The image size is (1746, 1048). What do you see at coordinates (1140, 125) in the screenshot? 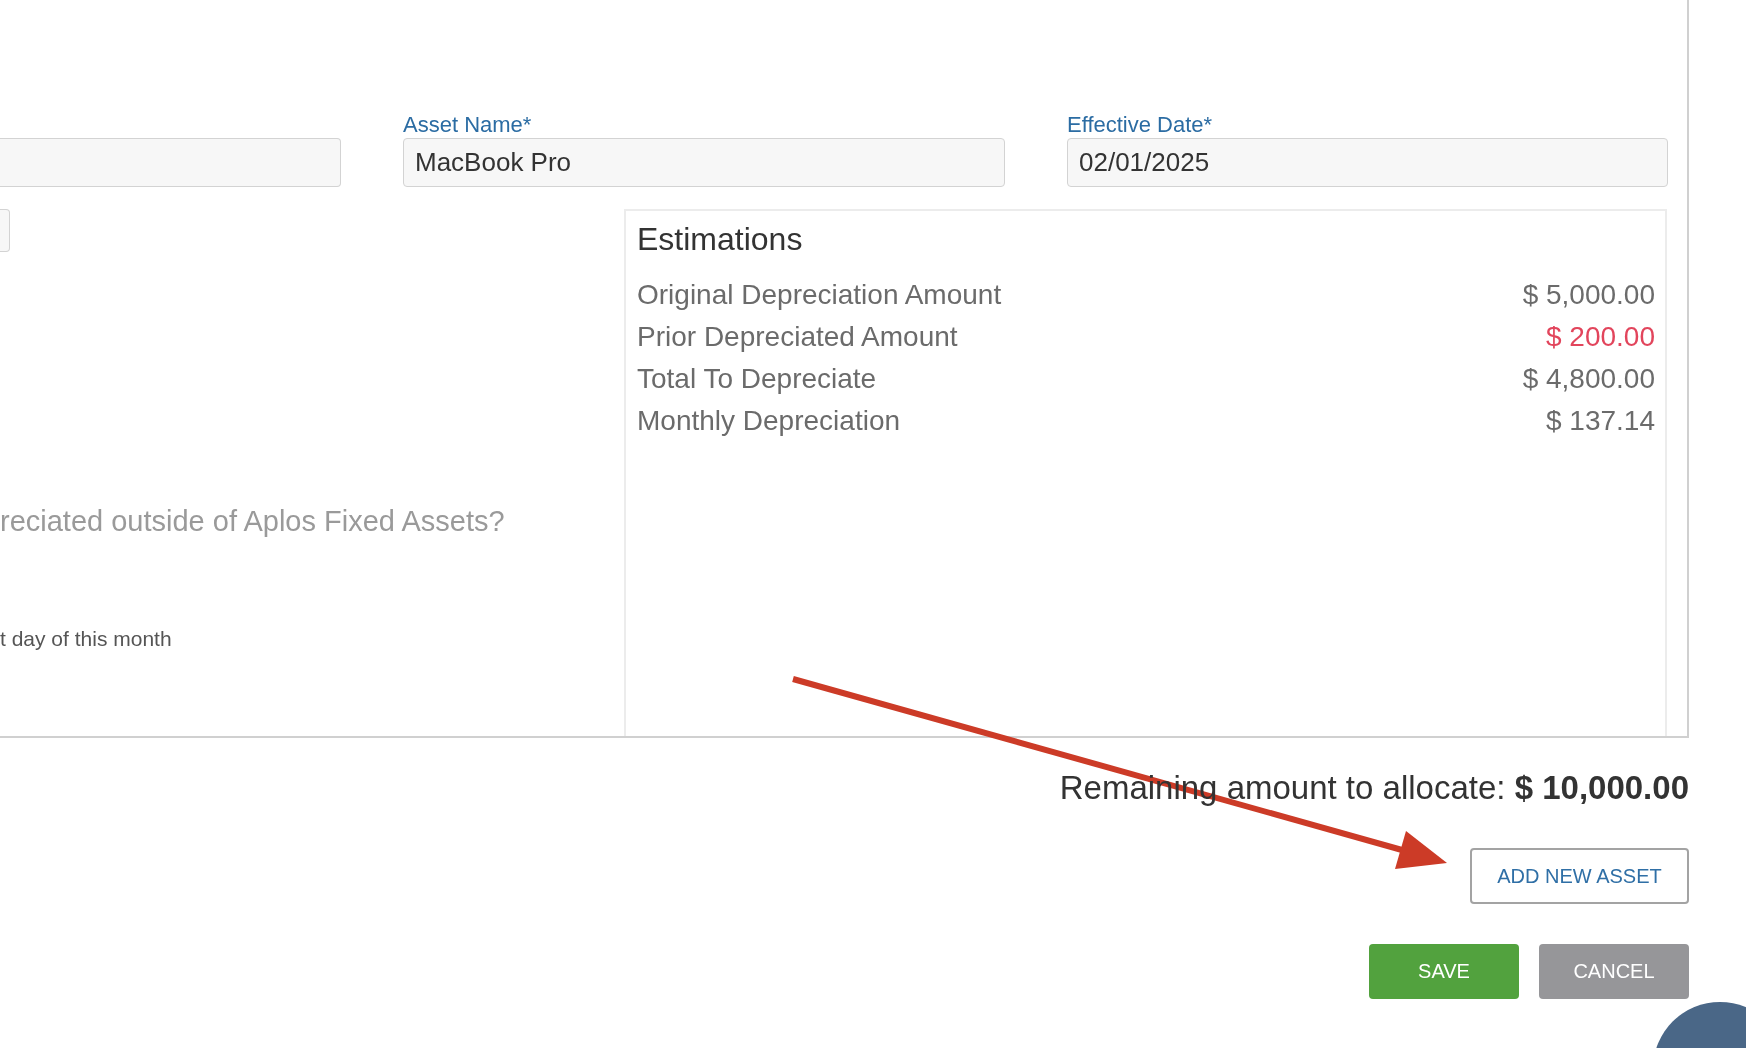
I see `field-label: Effective Date*` at bounding box center [1140, 125].